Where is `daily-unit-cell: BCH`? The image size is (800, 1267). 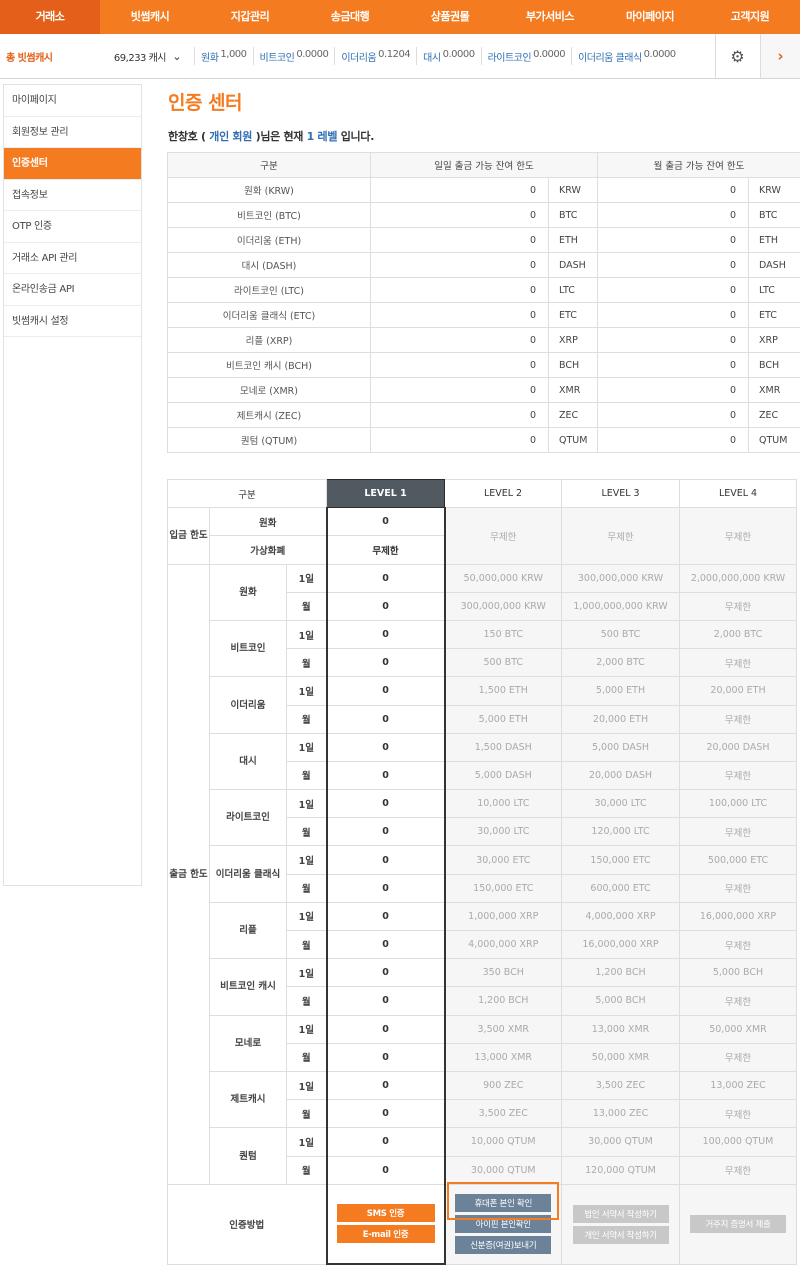
daily-unit-cell: BCH is located at coordinates (573, 365).